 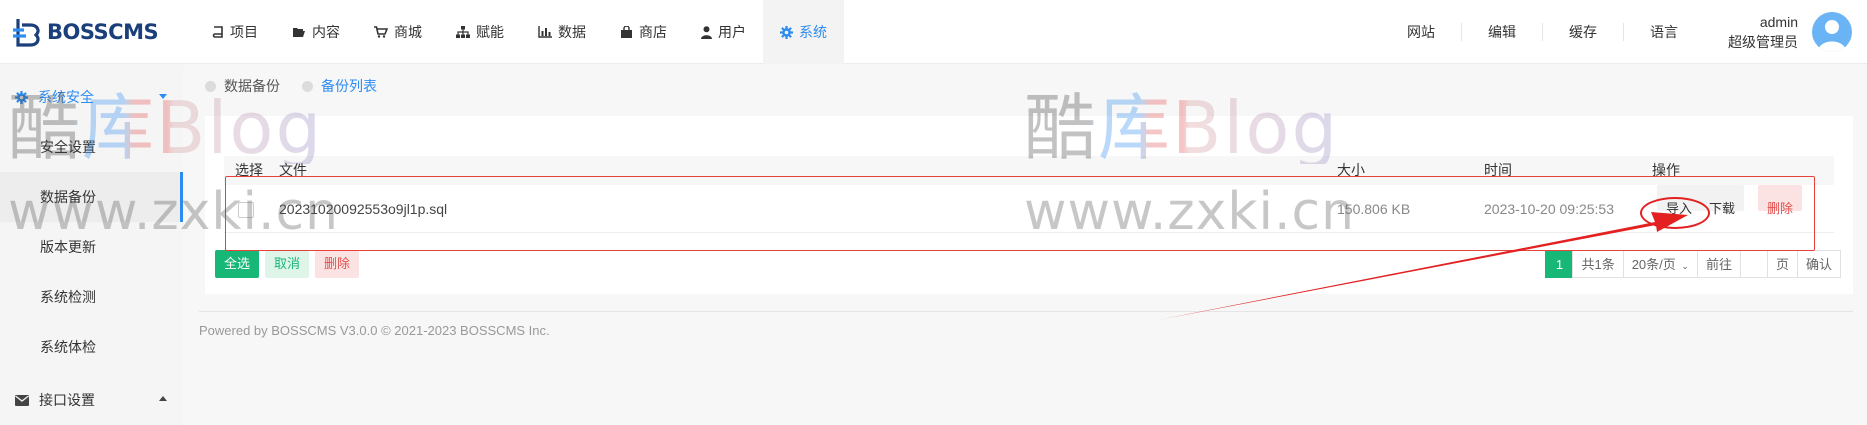 I want to click on goto-label: 前往, so click(x=1718, y=264).